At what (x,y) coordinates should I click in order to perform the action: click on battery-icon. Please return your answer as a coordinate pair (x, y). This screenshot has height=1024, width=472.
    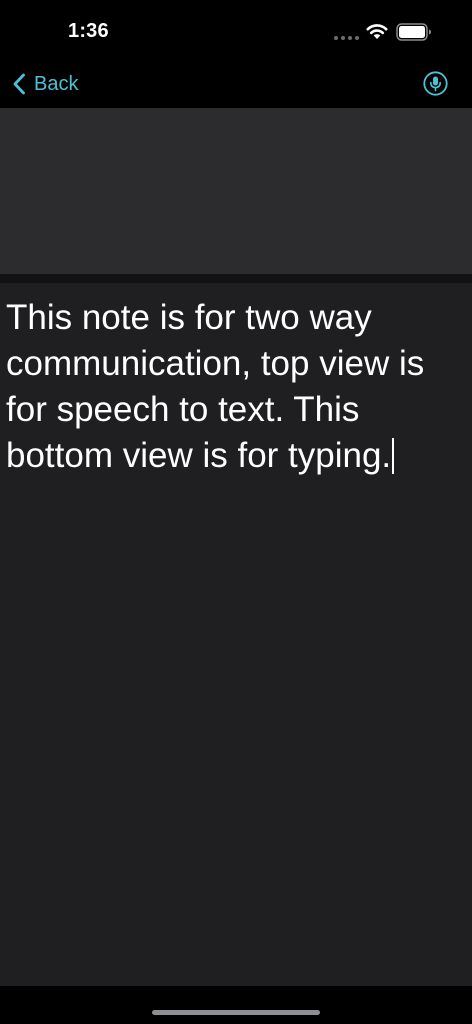
    Looking at the image, I should click on (413, 32).